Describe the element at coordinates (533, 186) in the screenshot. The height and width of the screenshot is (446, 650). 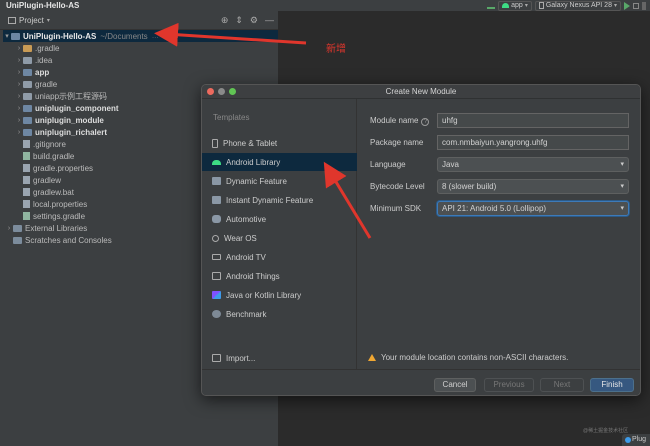
I see `bytecode-level-select: 8 (slower build) ▾` at that location.